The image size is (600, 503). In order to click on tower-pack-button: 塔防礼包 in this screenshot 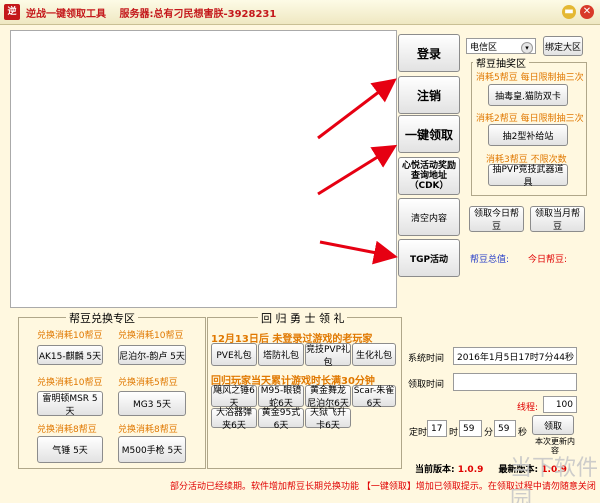, I will do `click(281, 354)`.